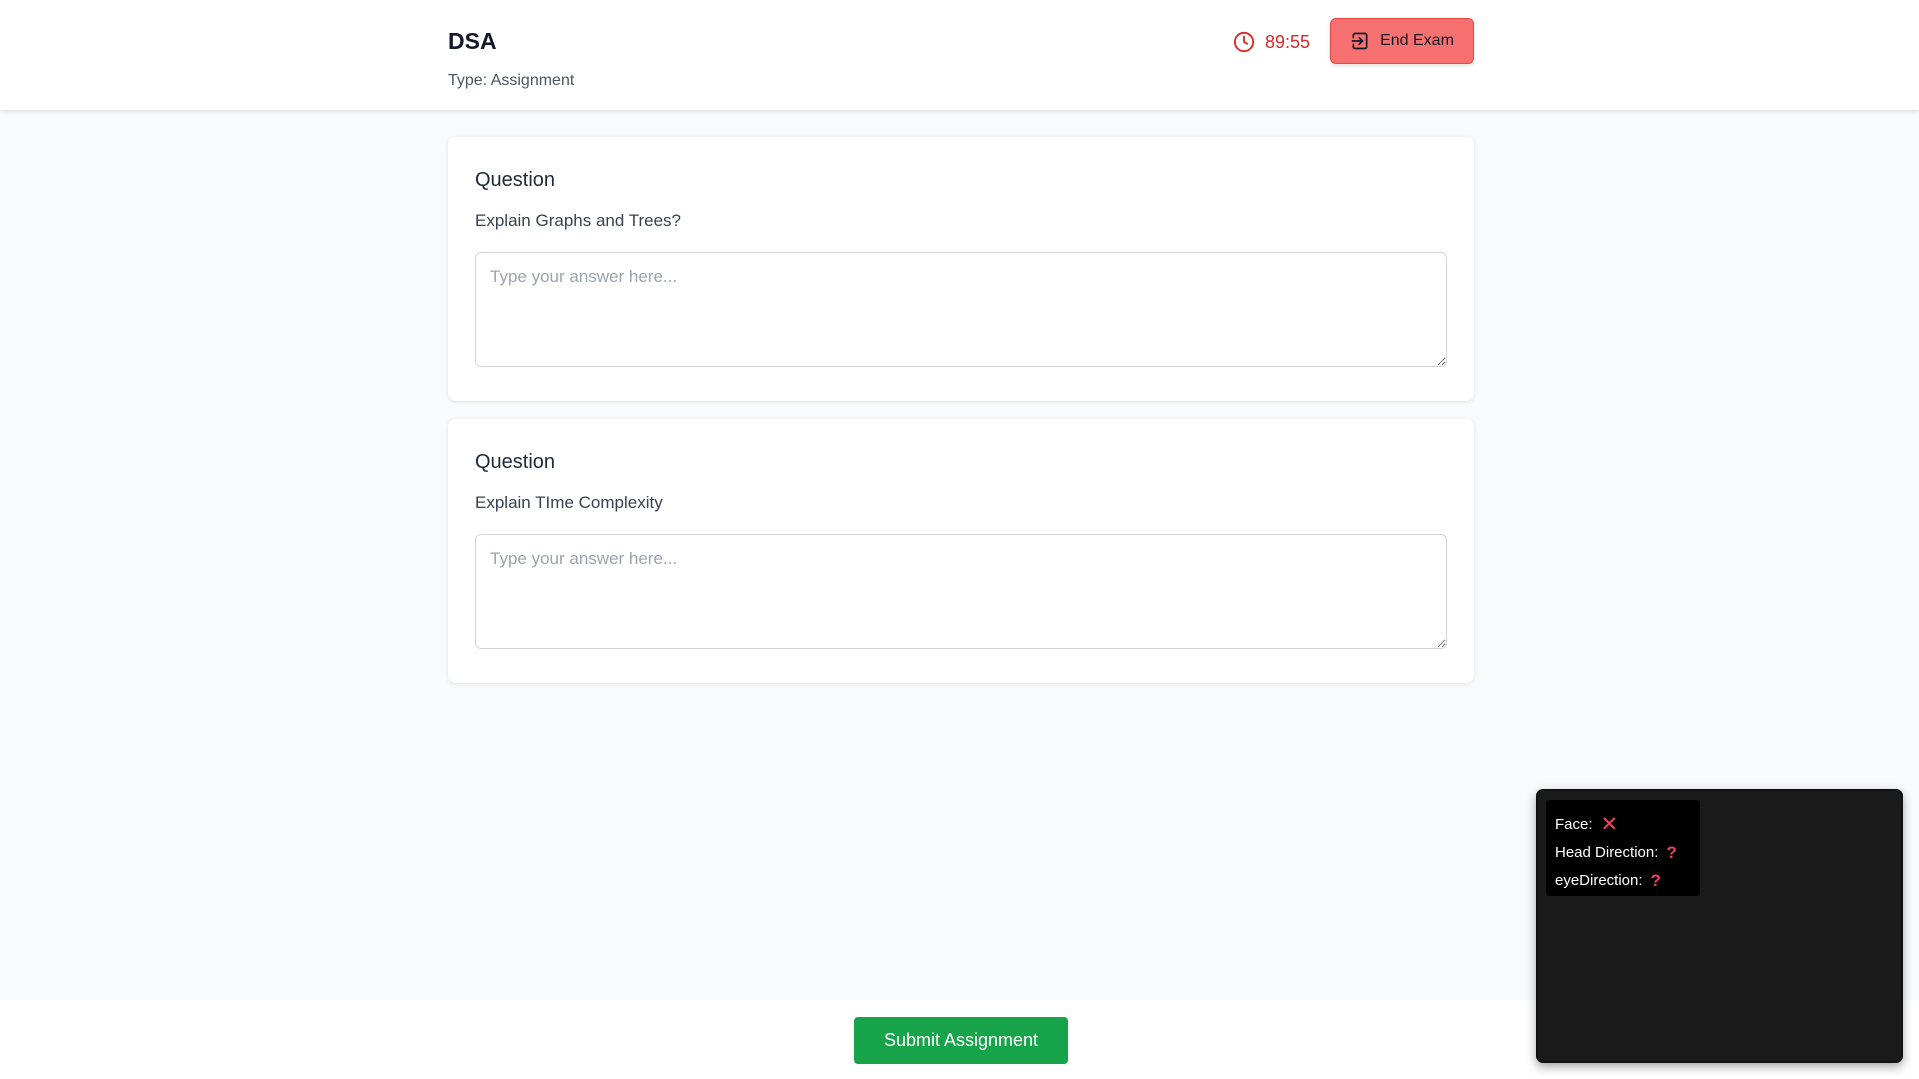 The image size is (1919, 1079). I want to click on exam-header: DSA Type: Assignment 89:55 End Exam, so click(959, 55).